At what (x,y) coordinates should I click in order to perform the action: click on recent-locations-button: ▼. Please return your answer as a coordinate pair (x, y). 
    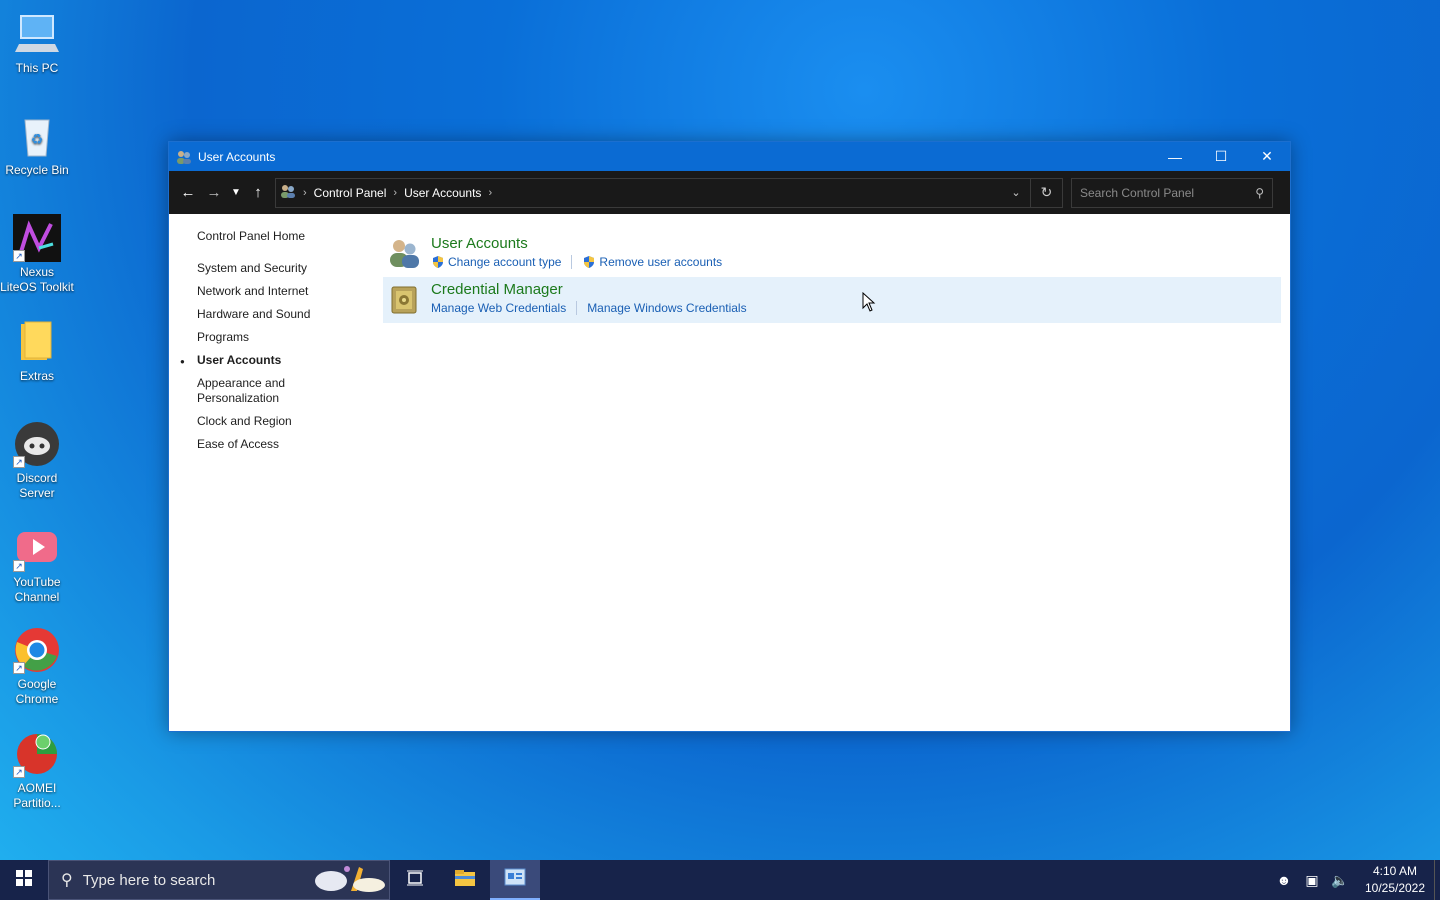
    Looking at the image, I should click on (236, 193).